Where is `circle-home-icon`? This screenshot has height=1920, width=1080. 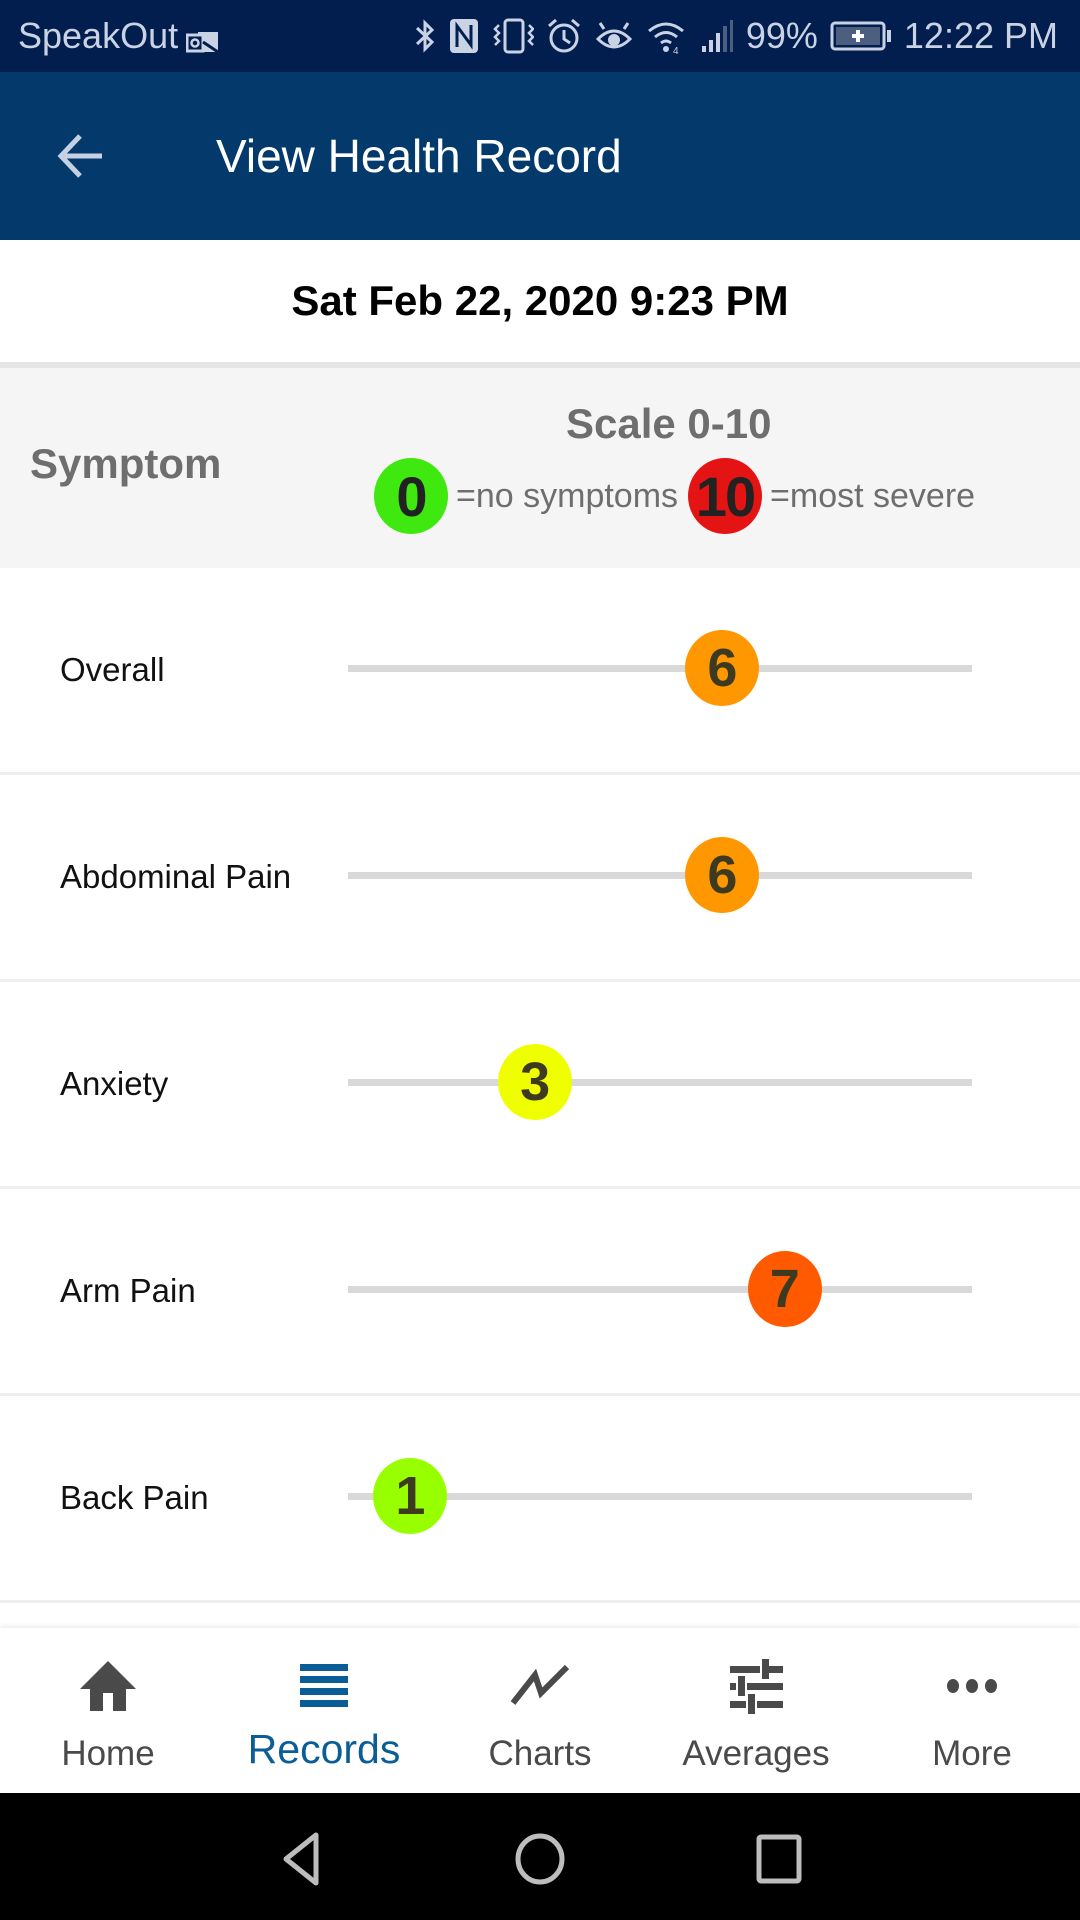
circle-home-icon is located at coordinates (540, 1859).